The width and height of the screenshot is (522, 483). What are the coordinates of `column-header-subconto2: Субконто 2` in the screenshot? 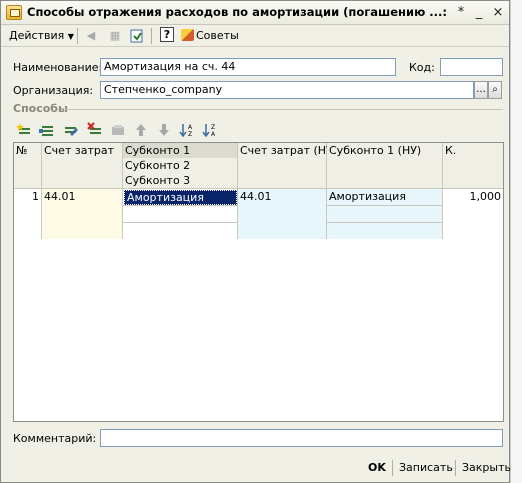 It's located at (180, 166).